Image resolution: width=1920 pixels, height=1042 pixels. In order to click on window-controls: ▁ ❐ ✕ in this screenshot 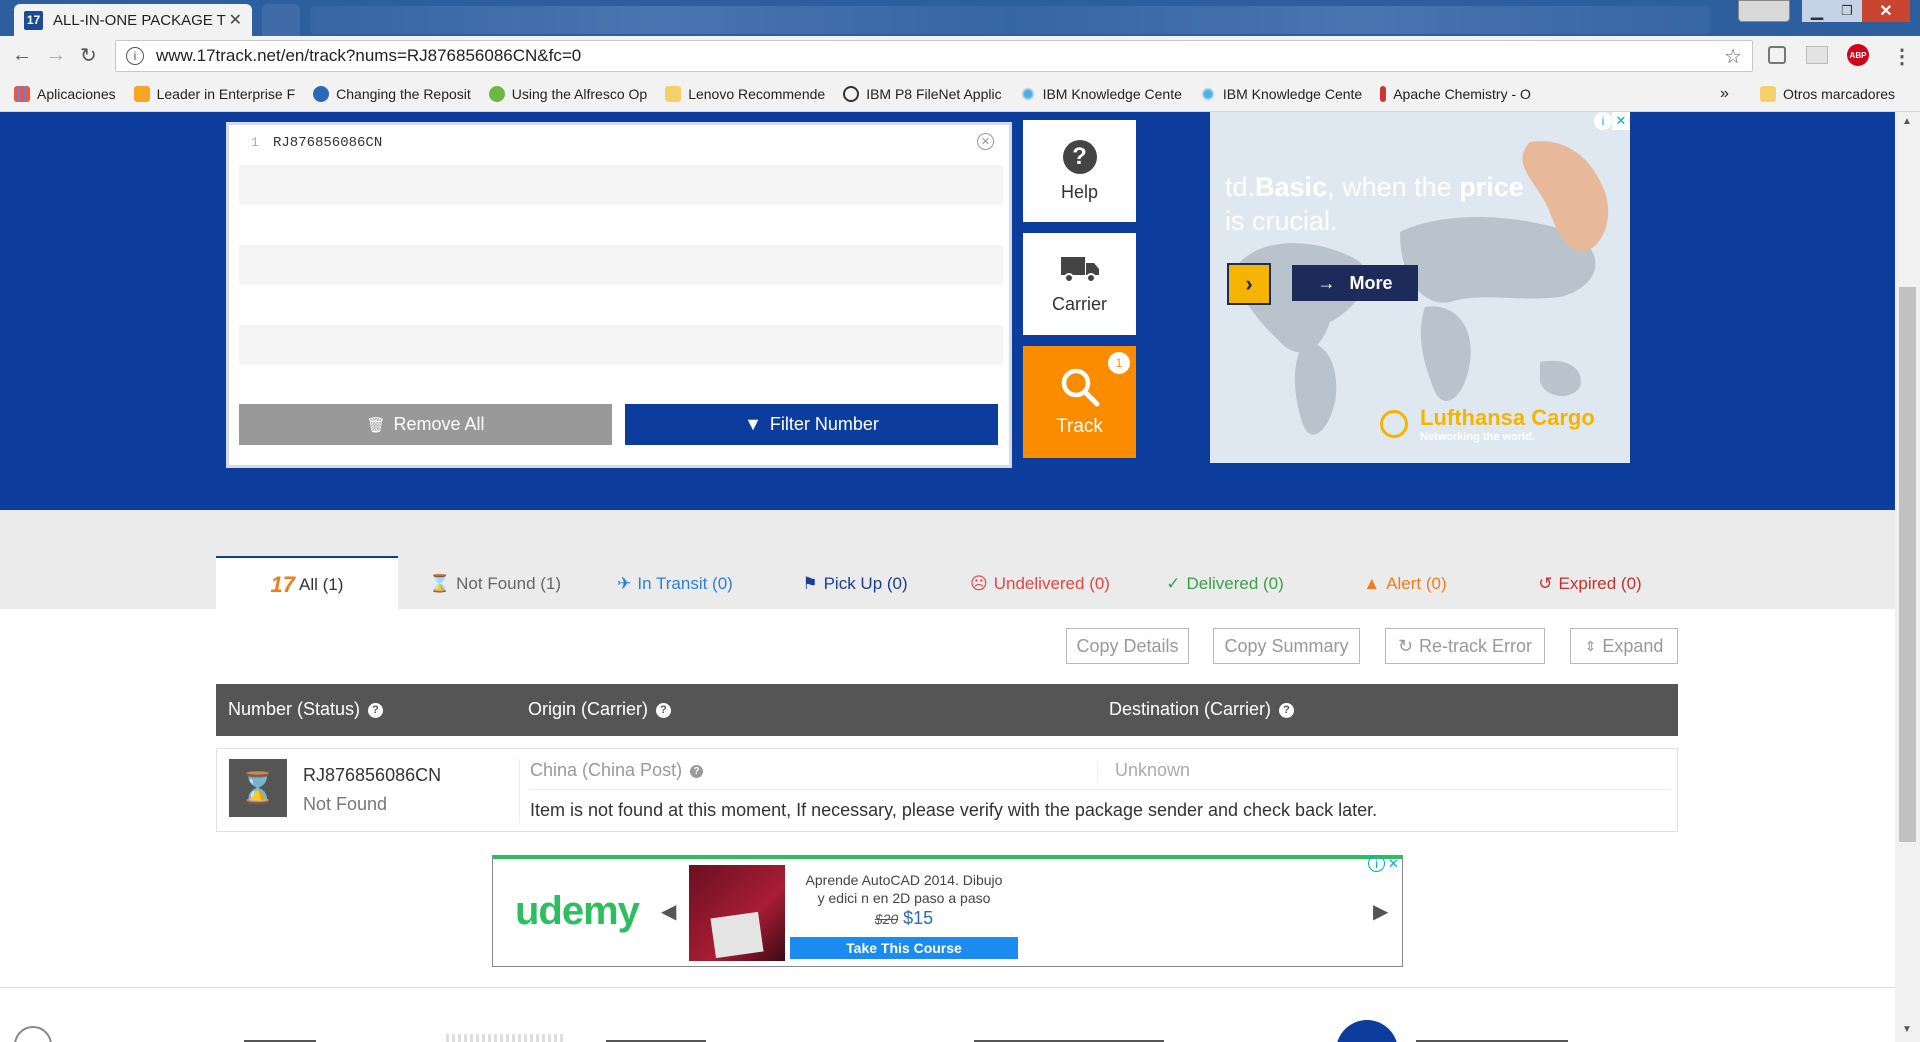, I will do `click(1824, 11)`.